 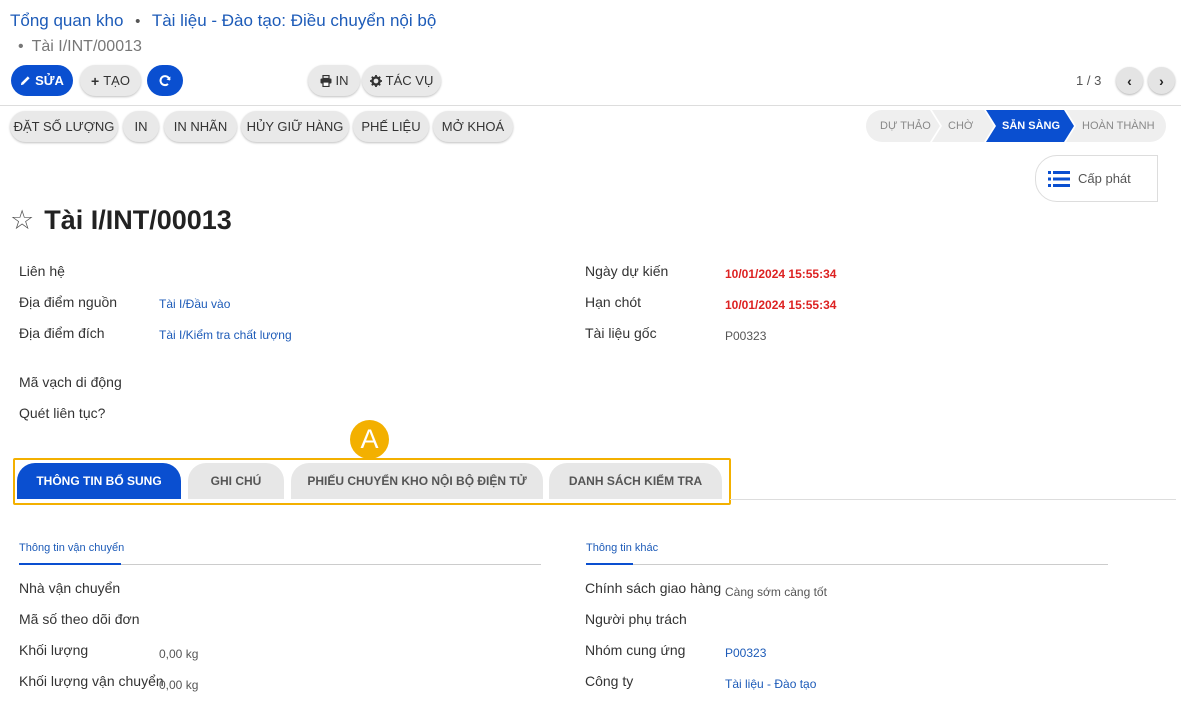 What do you see at coordinates (375, 80) in the screenshot?
I see `gear-icon` at bounding box center [375, 80].